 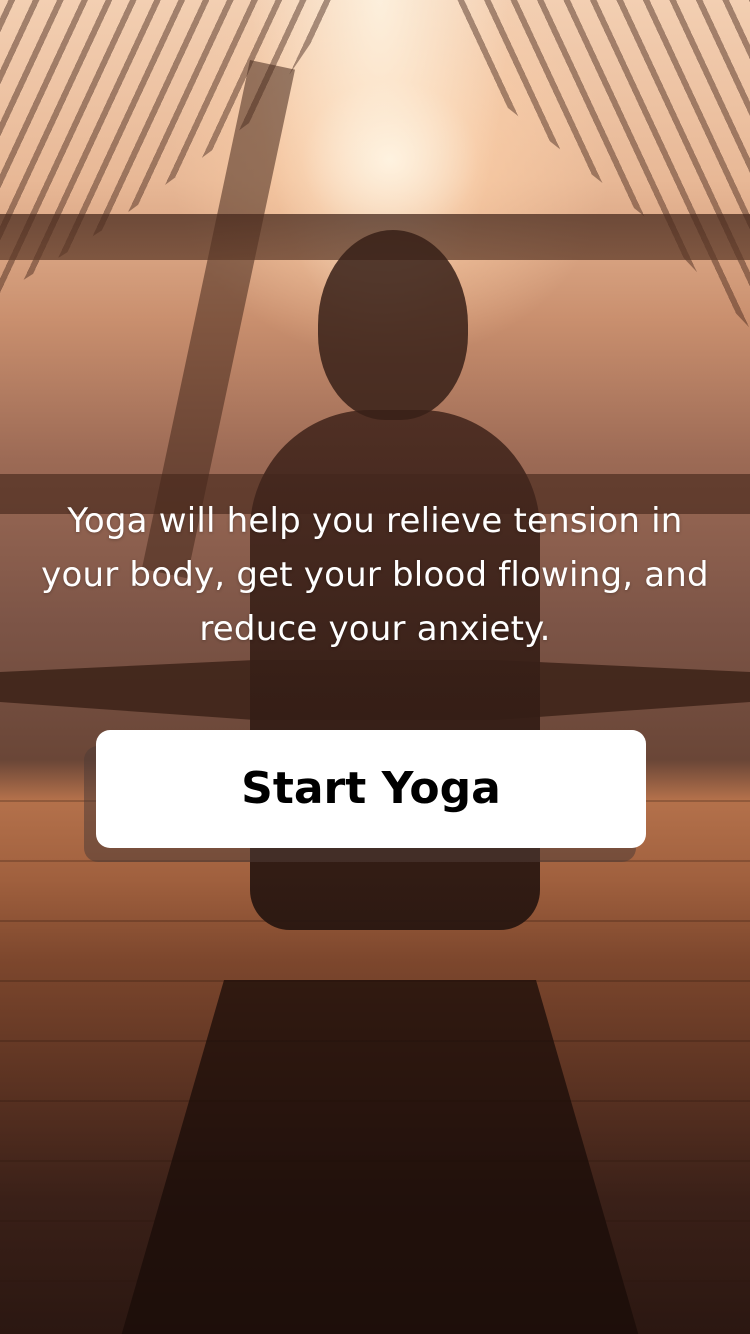 I want to click on start-yoga-button: Start Yoga, so click(x=371, y=789).